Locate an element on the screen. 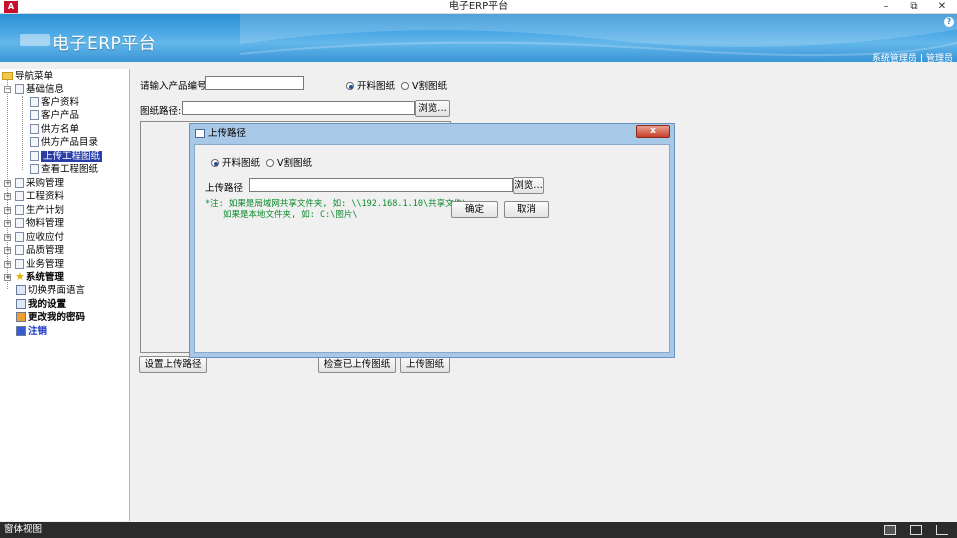  nav-supplier-list: 供方名单 is located at coordinates (54, 129).